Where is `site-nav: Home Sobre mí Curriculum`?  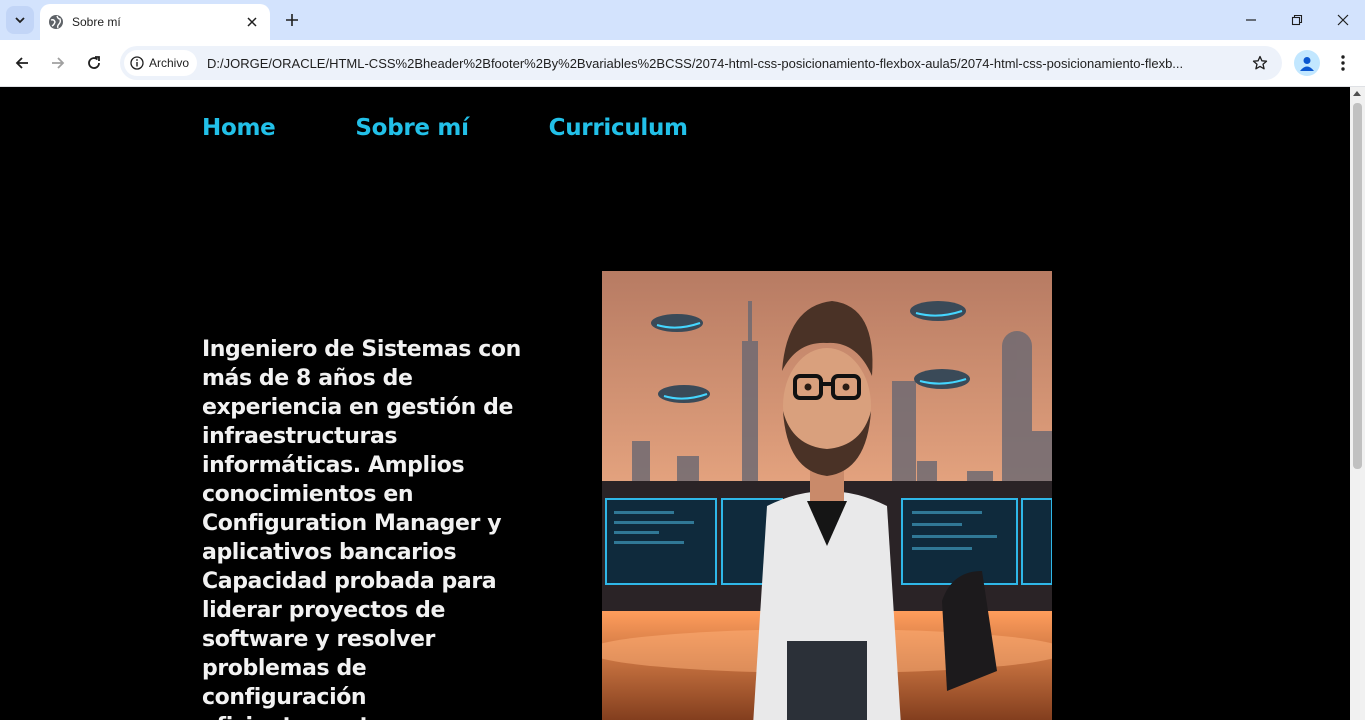
site-nav: Home Sobre mí Curriculum is located at coordinates (485, 128).